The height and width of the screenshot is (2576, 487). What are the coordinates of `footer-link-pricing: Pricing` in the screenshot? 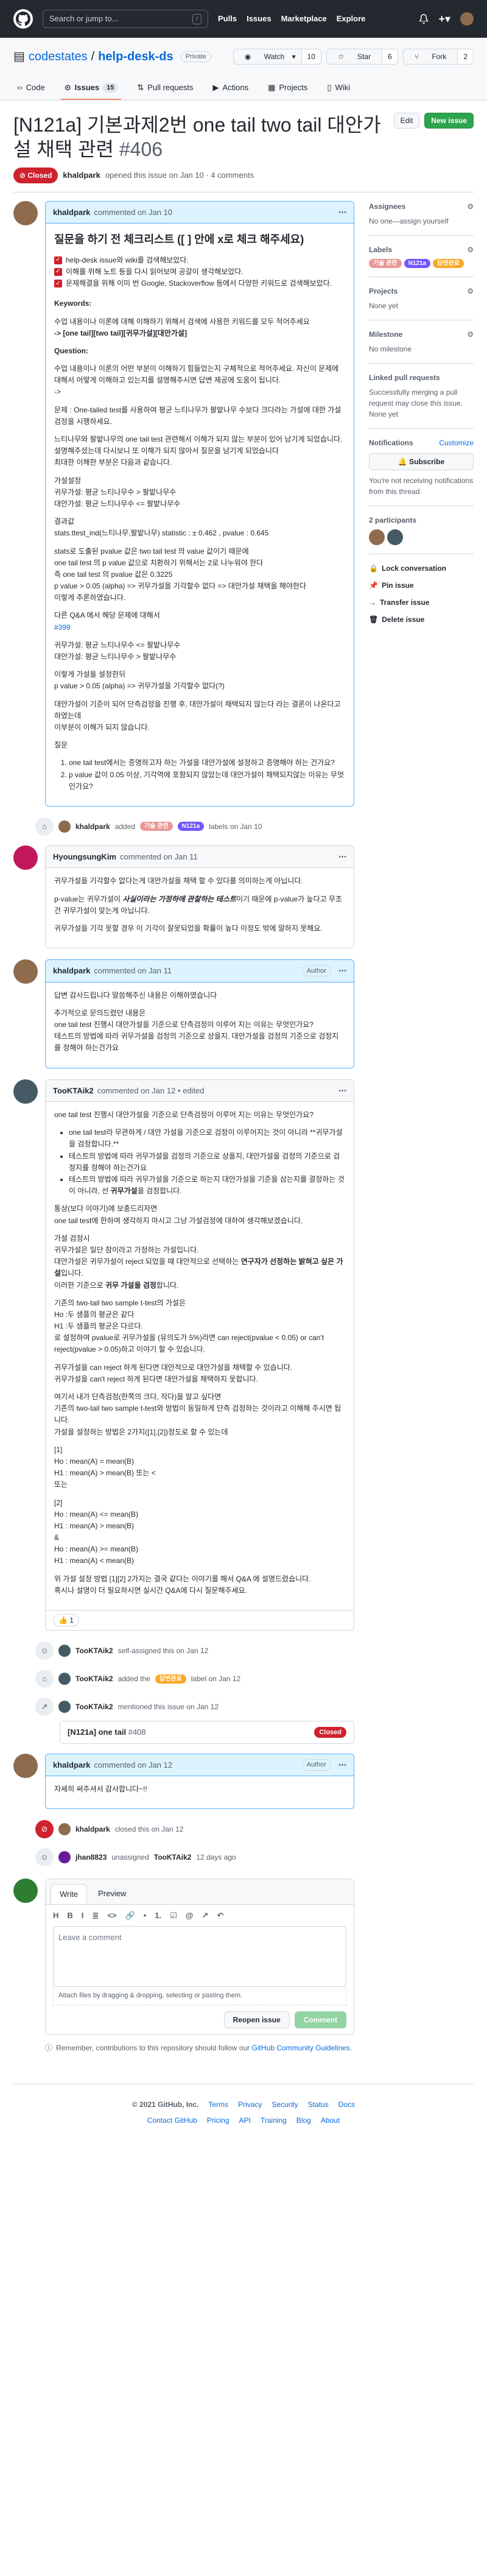 It's located at (218, 2120).